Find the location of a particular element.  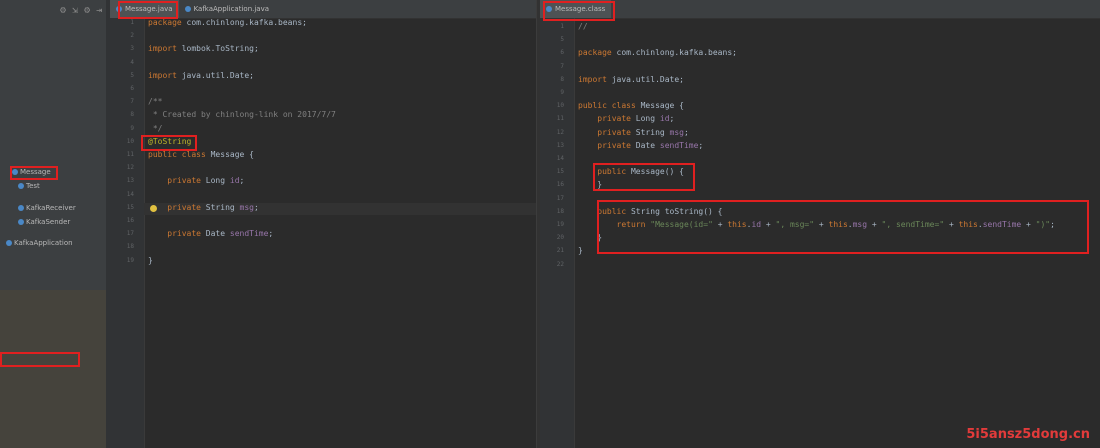

tree-toolbar: ⚙ ⇲ ⚙ ⇥ is located at coordinates (53, 10).